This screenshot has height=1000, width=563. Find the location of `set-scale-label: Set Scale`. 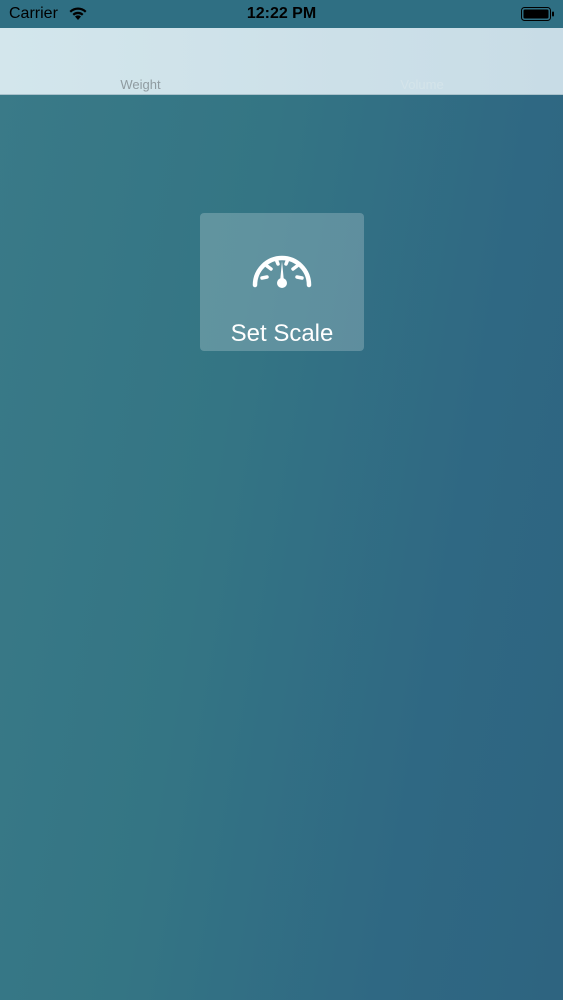

set-scale-label: Set Scale is located at coordinates (282, 333).